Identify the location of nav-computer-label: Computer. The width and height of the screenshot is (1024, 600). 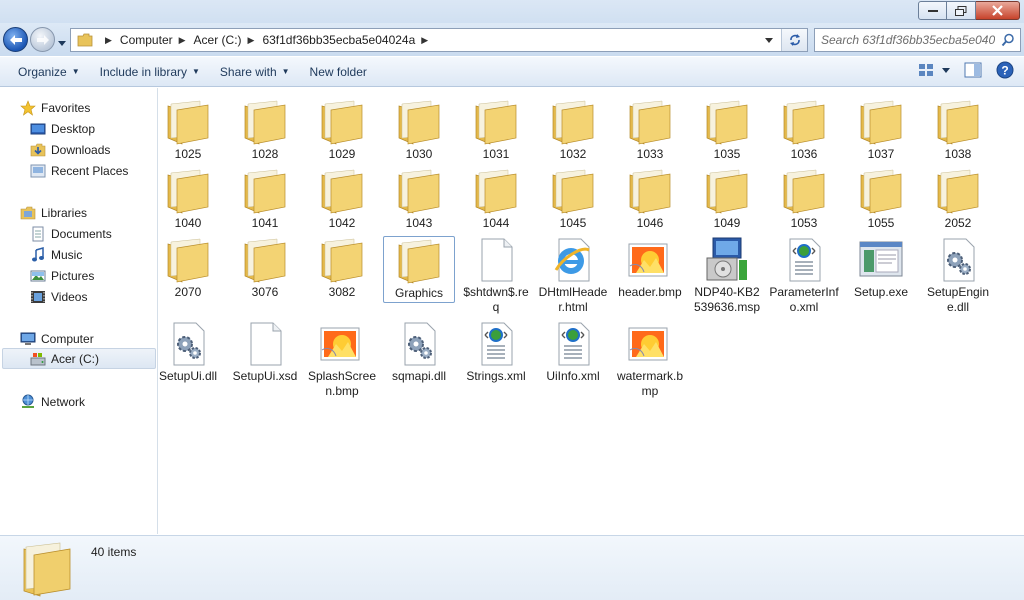
(67, 338).